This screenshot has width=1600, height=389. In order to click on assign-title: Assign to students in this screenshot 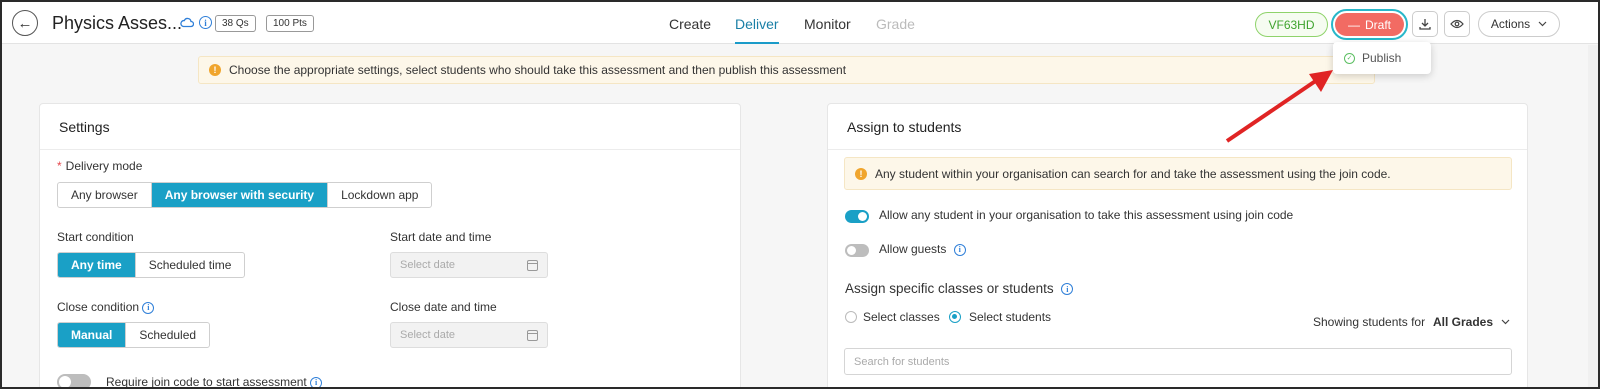, I will do `click(904, 127)`.